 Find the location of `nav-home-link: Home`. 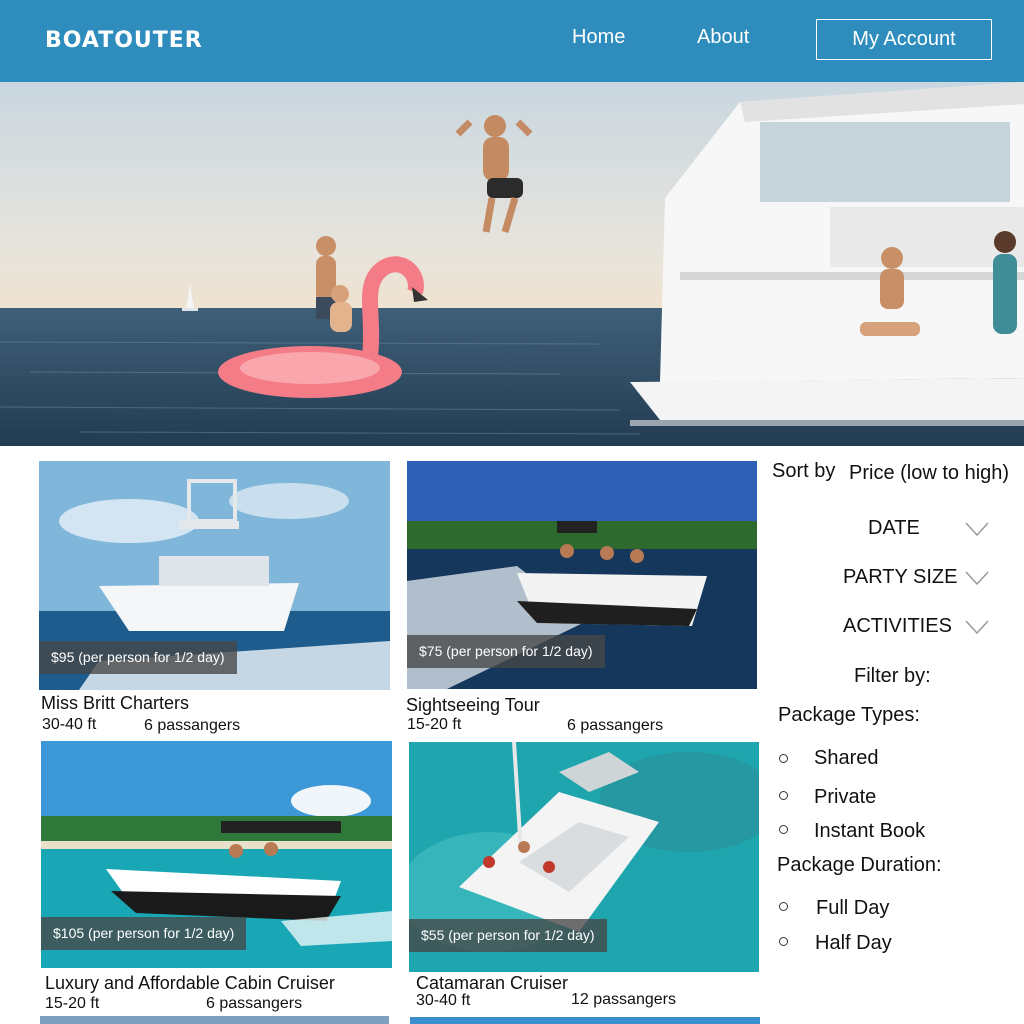

nav-home-link: Home is located at coordinates (598, 37).